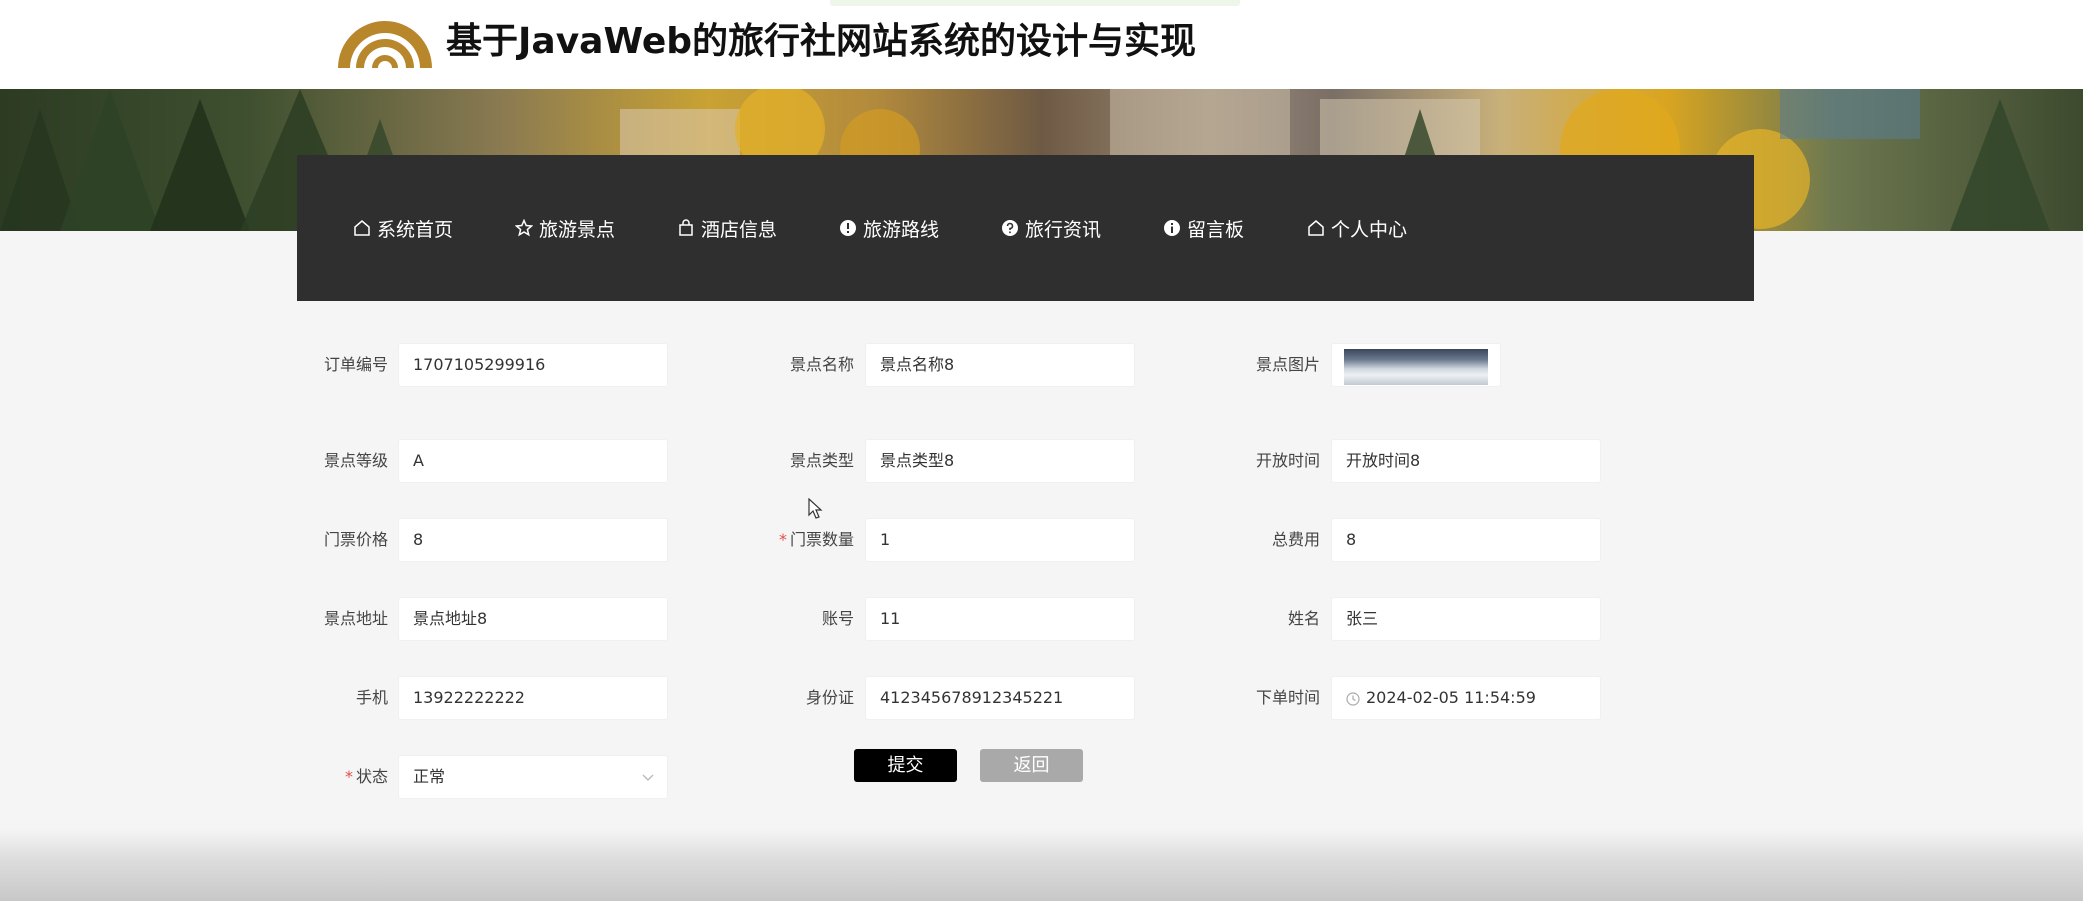  What do you see at coordinates (524, 228) in the screenshot?
I see `star-icon` at bounding box center [524, 228].